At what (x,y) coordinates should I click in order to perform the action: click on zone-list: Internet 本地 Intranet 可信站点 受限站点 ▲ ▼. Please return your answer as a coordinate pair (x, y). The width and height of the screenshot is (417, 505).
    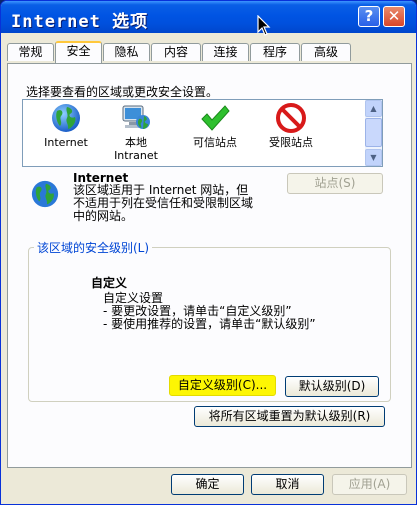
    Looking at the image, I should click on (202, 133).